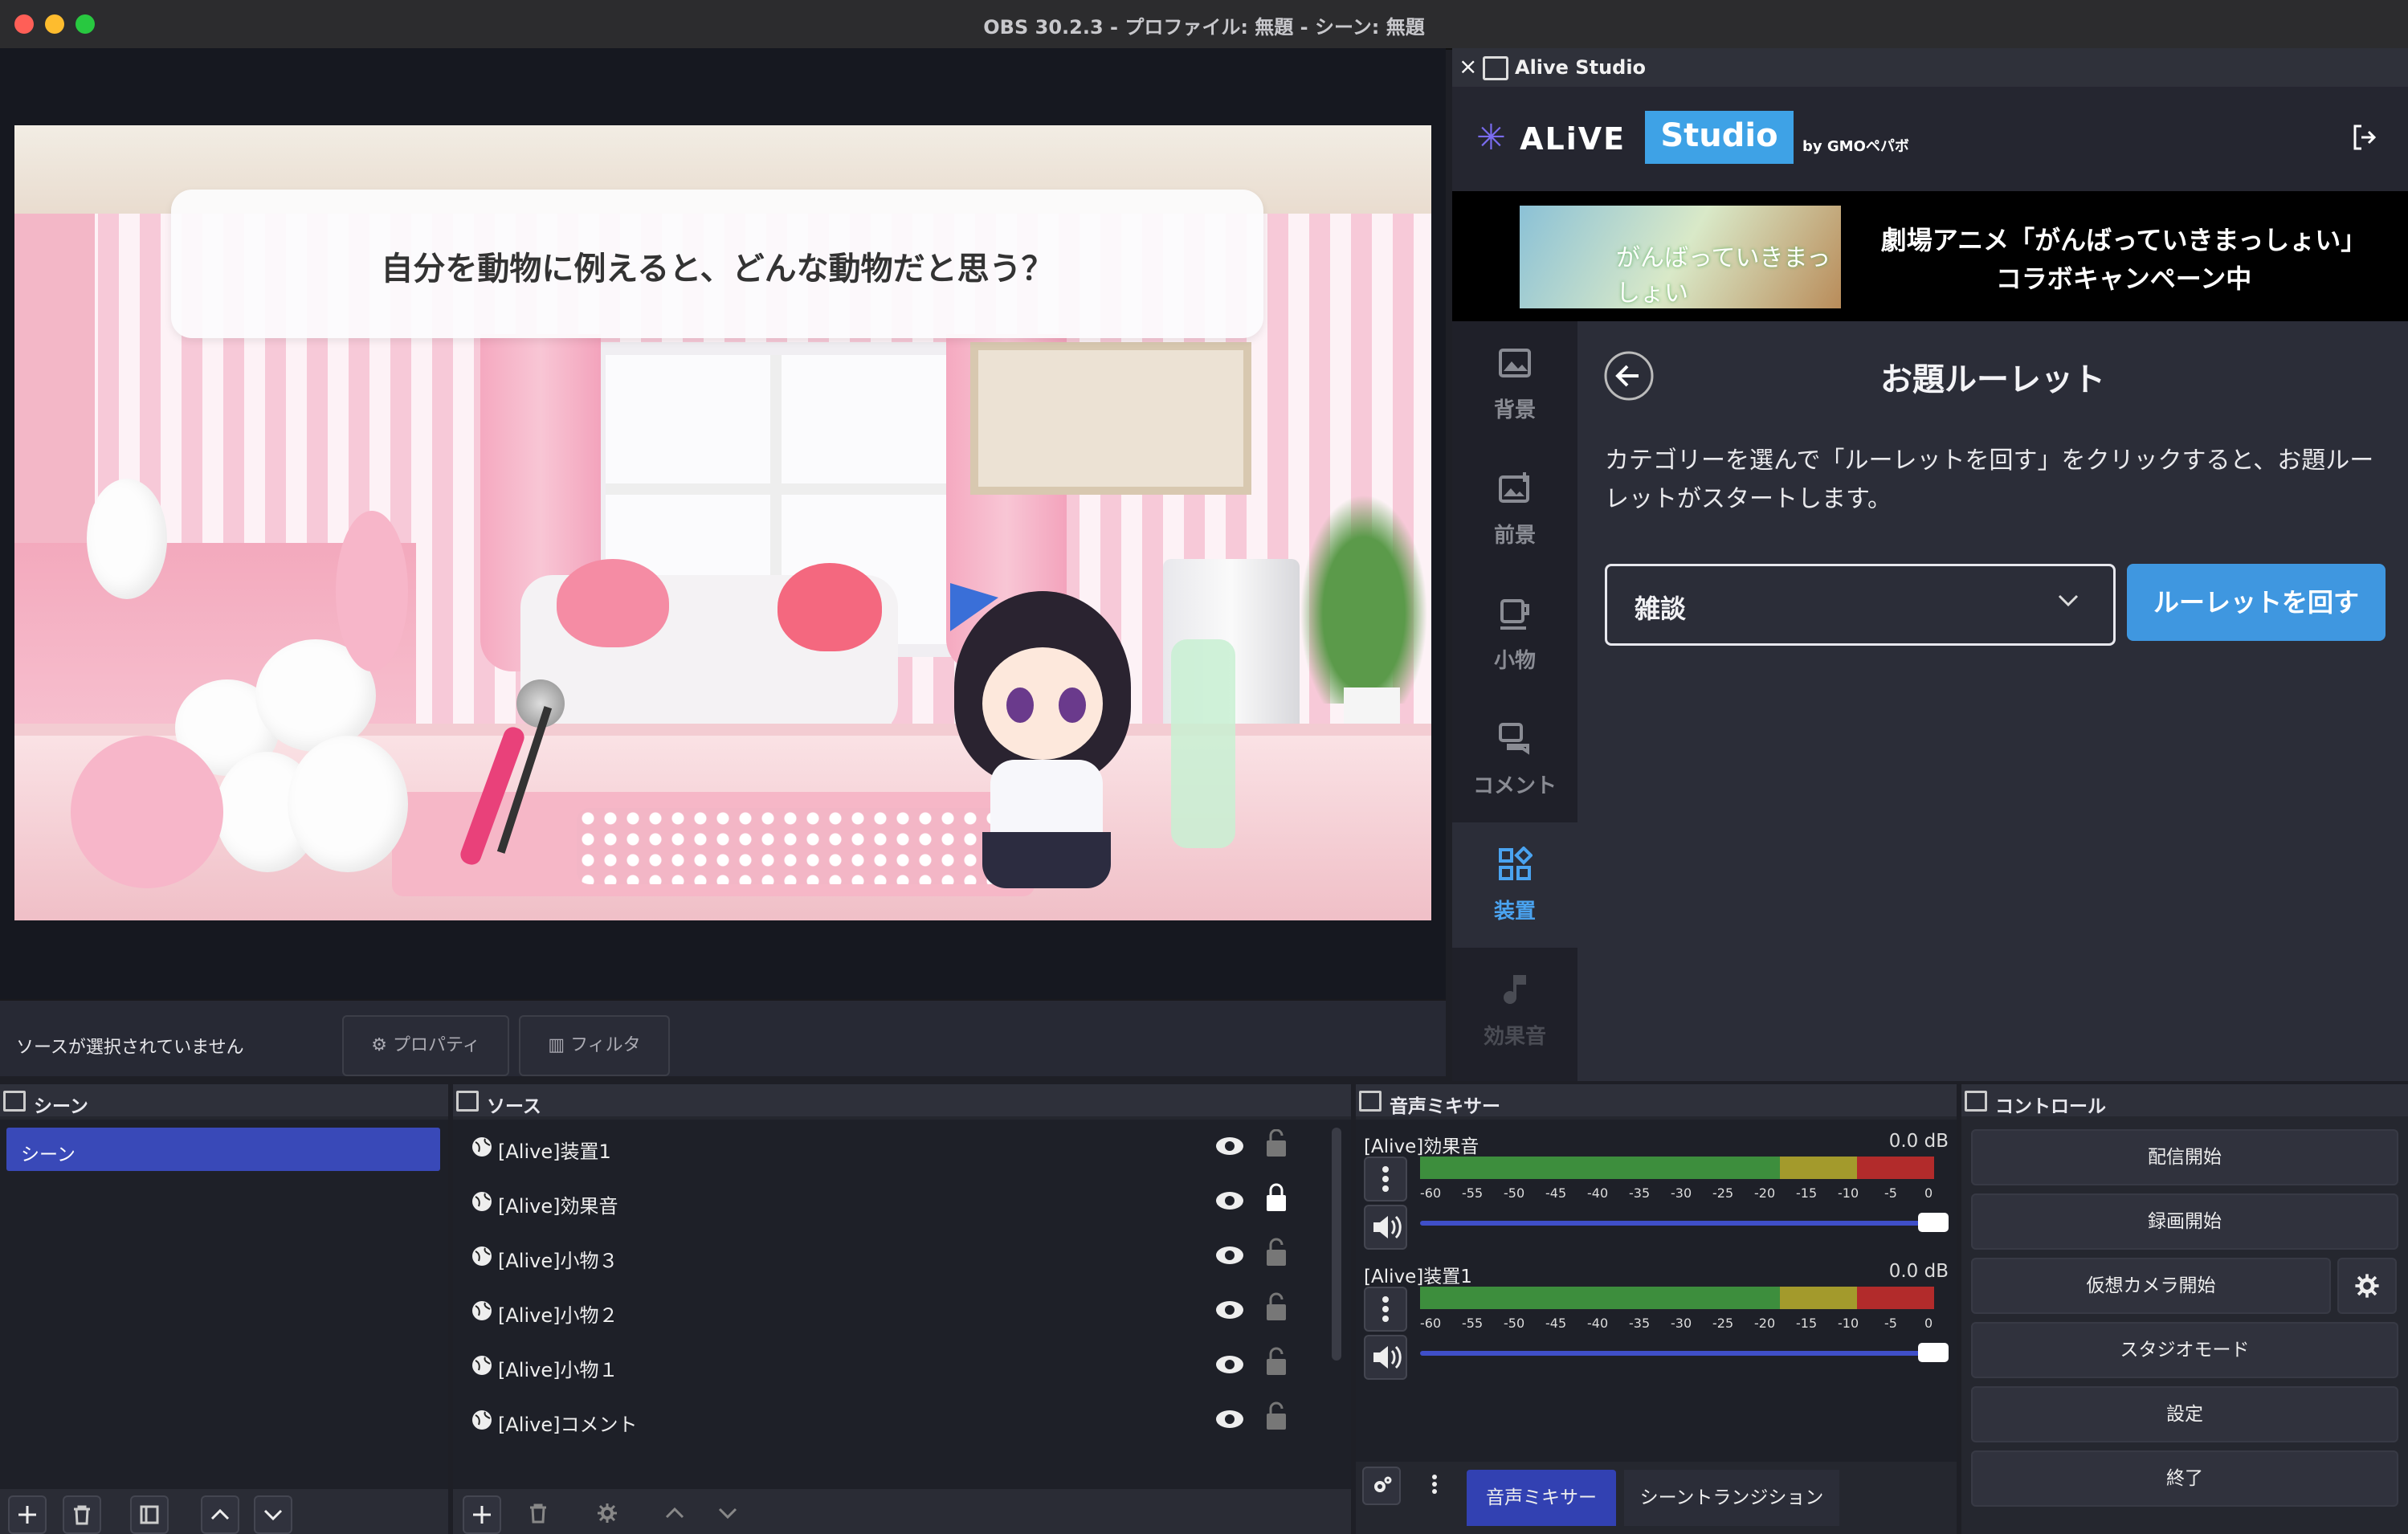 The image size is (2408, 1534). Describe the element at coordinates (1732, 1498) in the screenshot. I see `tab-scene-transitions: シーントランジション` at that location.